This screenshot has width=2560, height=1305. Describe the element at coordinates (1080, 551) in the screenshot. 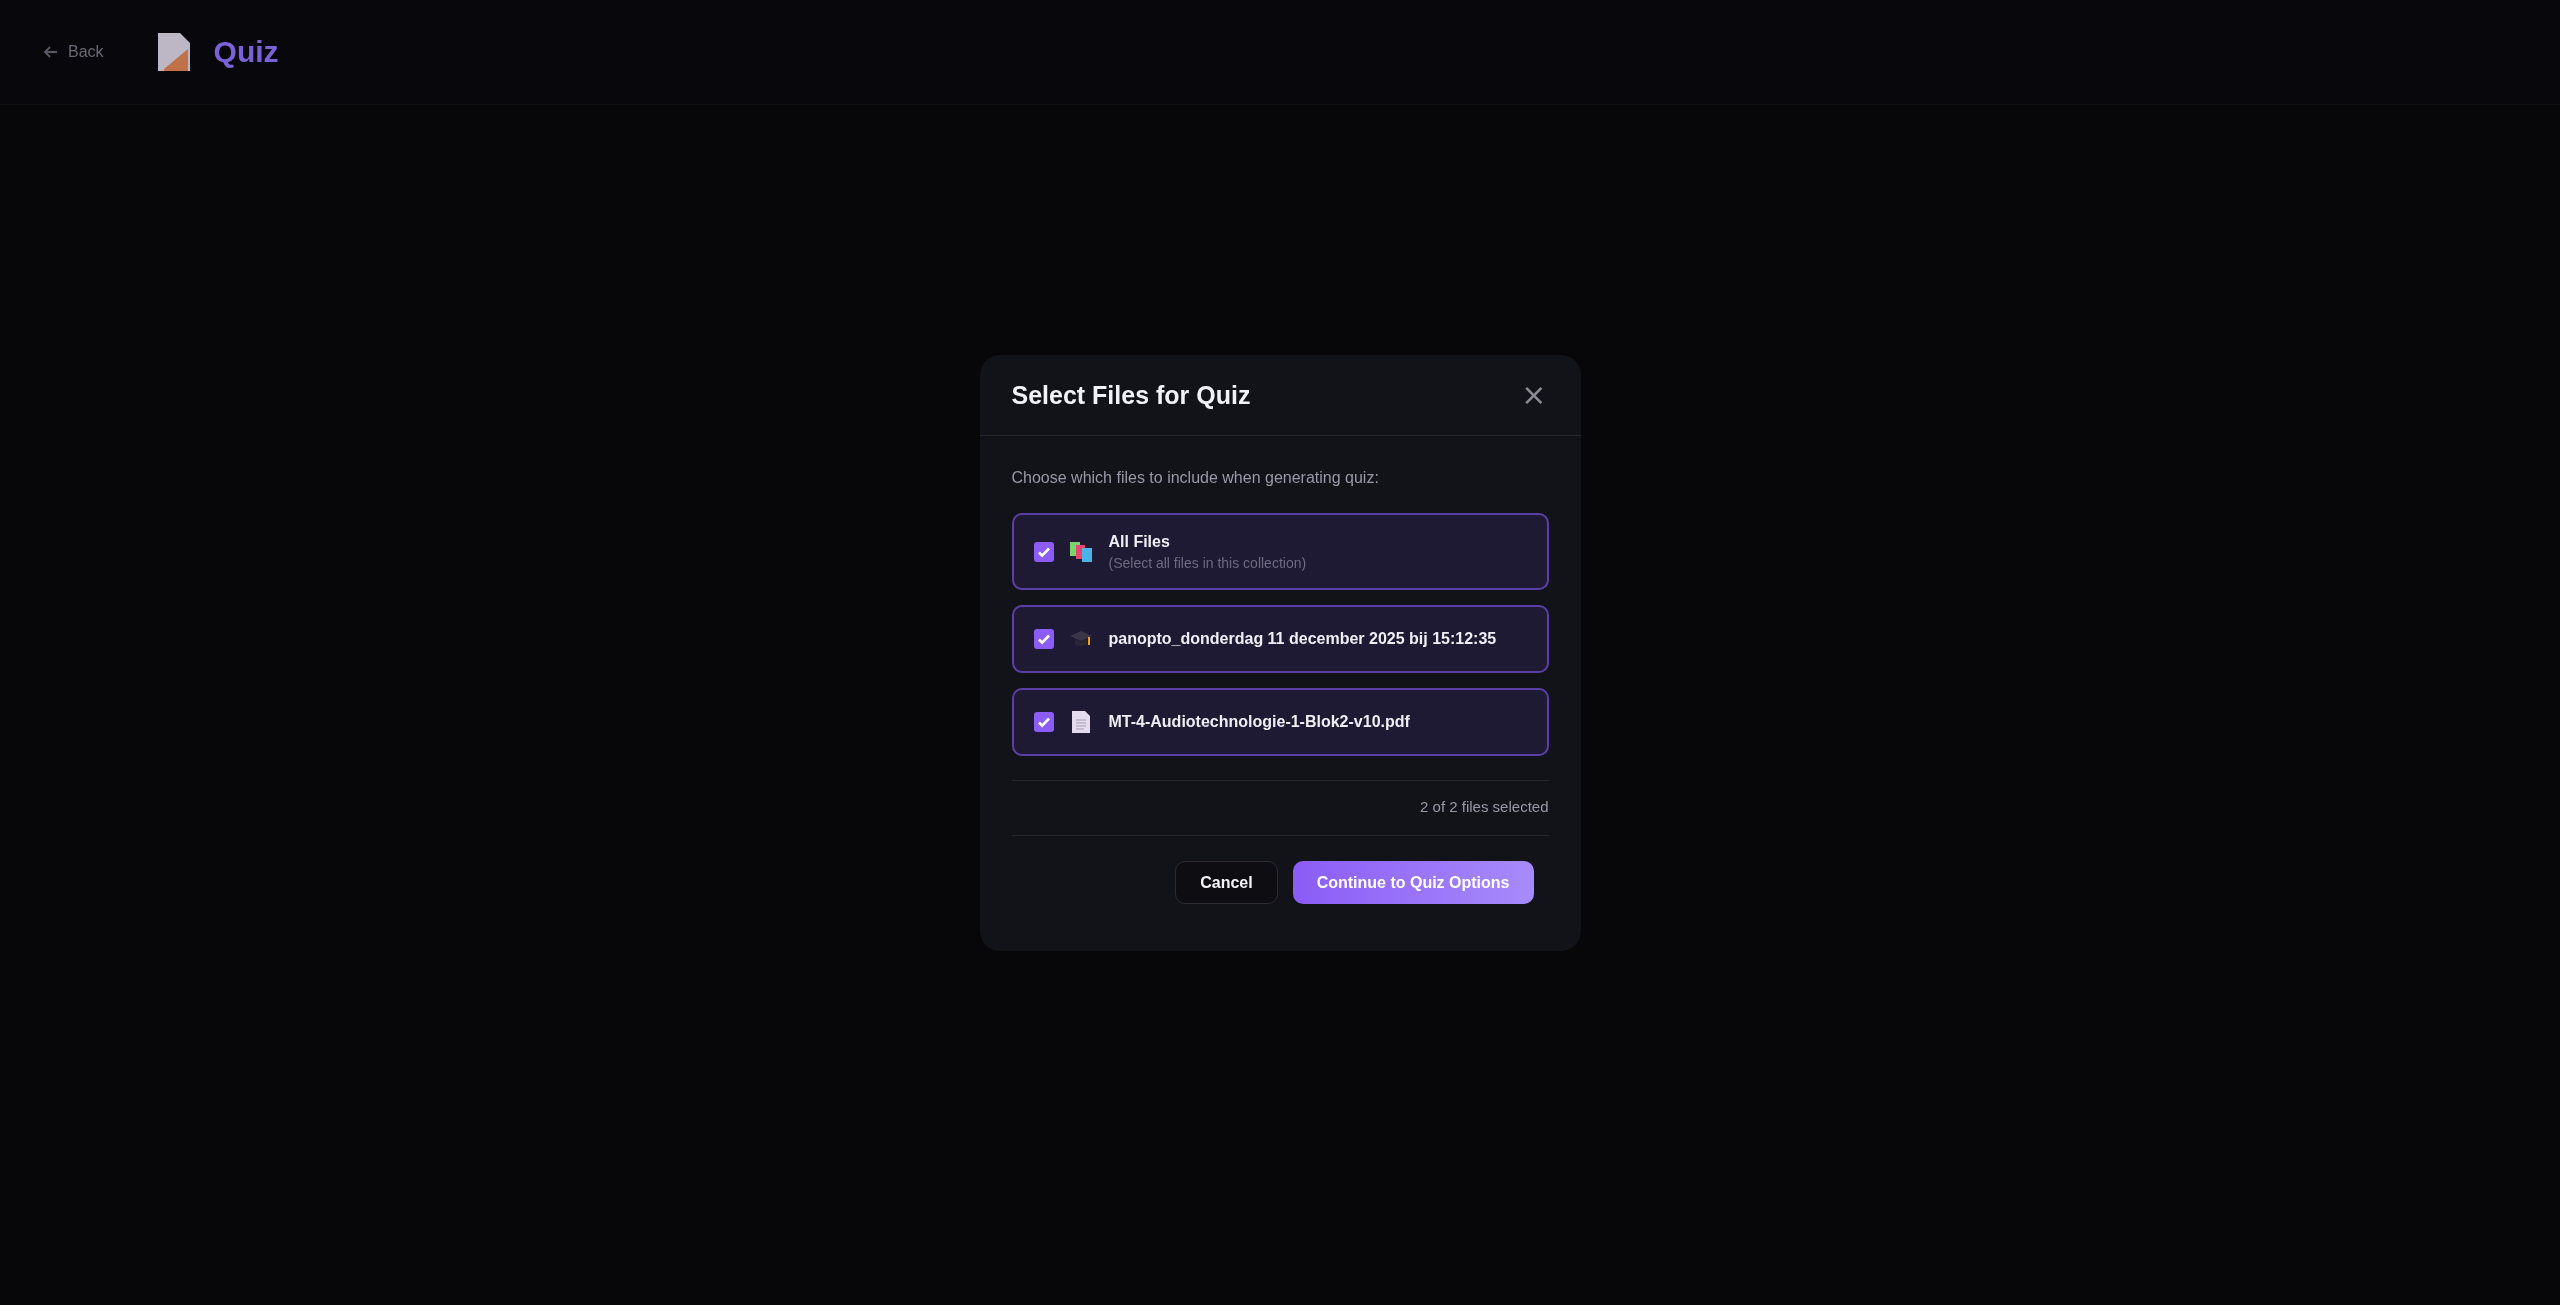

I see `books-icon` at that location.